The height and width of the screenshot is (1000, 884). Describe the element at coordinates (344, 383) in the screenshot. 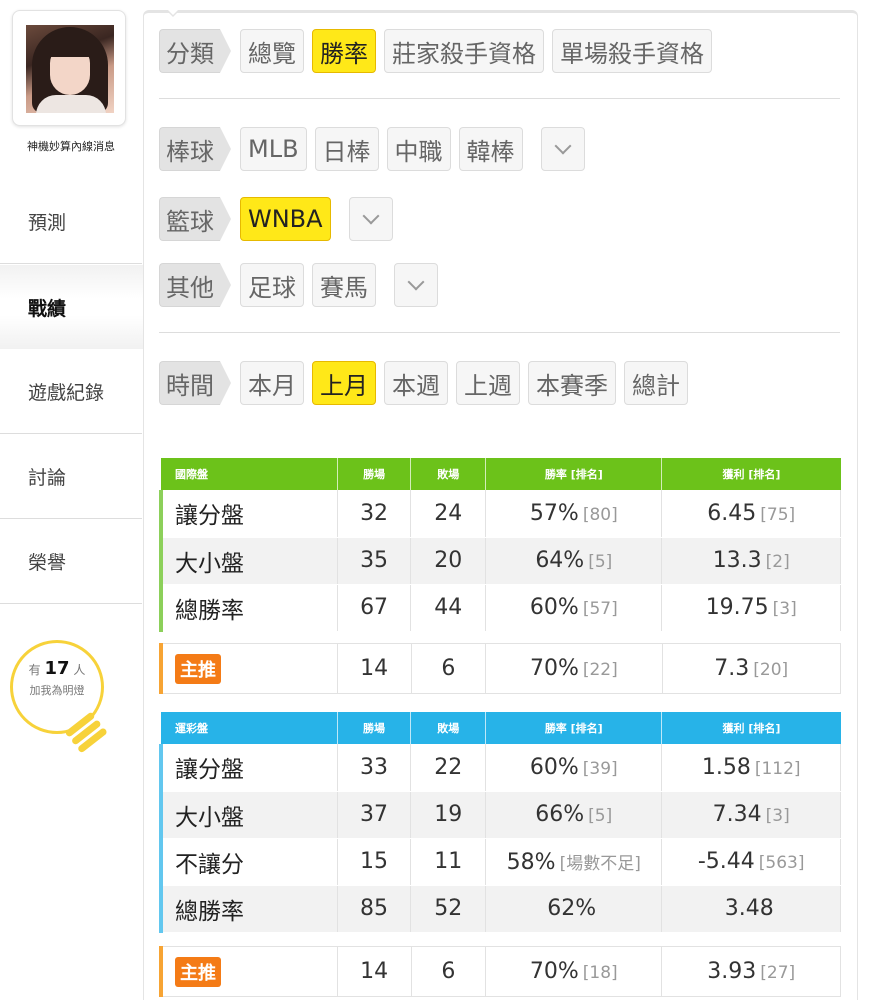

I see `time-last-month-button: 上月` at that location.